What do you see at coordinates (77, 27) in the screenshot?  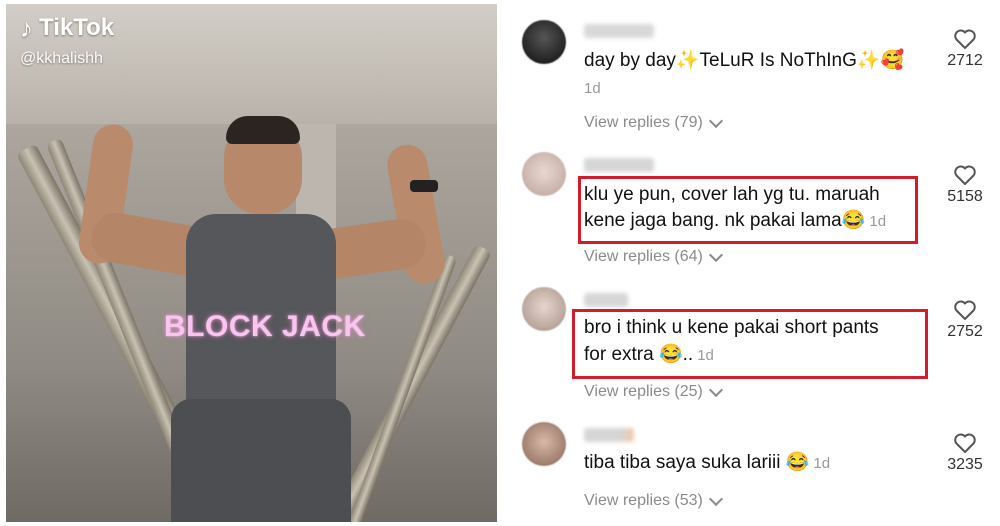 I see `tiktok-app-name: TikTok` at bounding box center [77, 27].